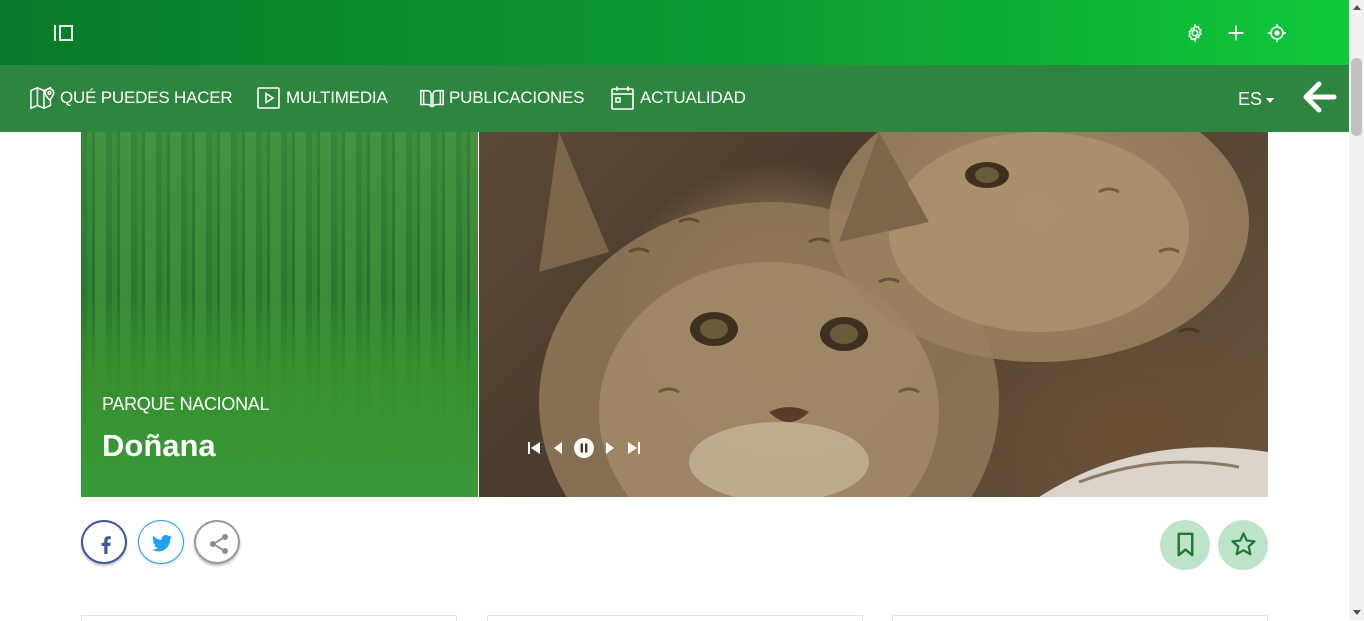 The height and width of the screenshot is (621, 1364). Describe the element at coordinates (42, 98) in the screenshot. I see `map-pin-icon` at that location.